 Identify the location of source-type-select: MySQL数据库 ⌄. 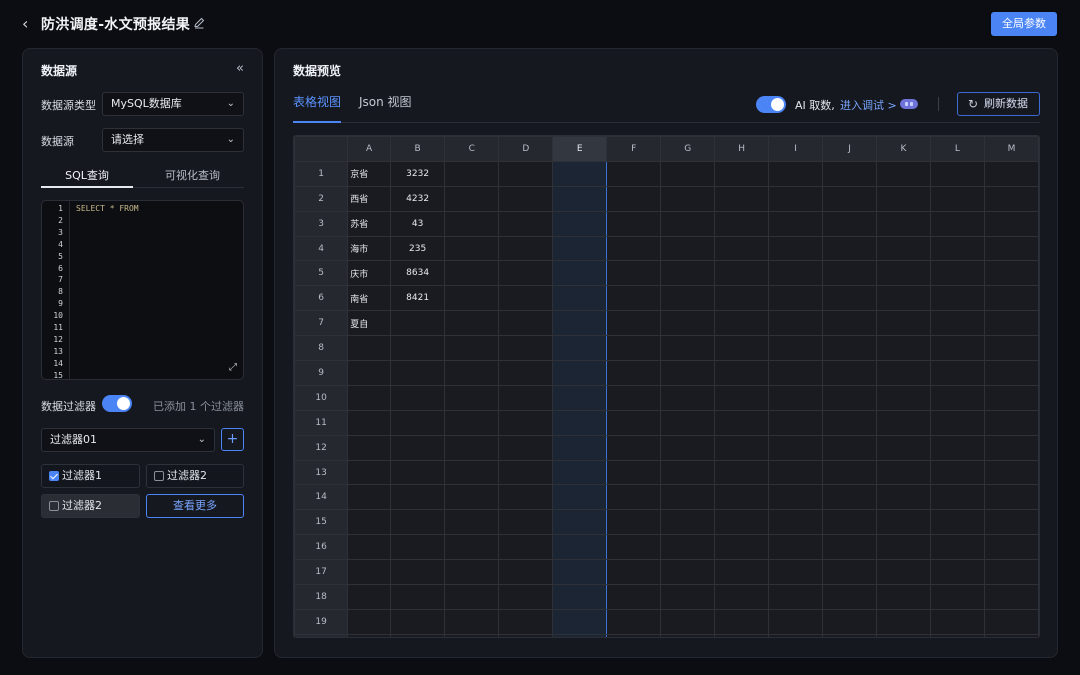
(173, 104).